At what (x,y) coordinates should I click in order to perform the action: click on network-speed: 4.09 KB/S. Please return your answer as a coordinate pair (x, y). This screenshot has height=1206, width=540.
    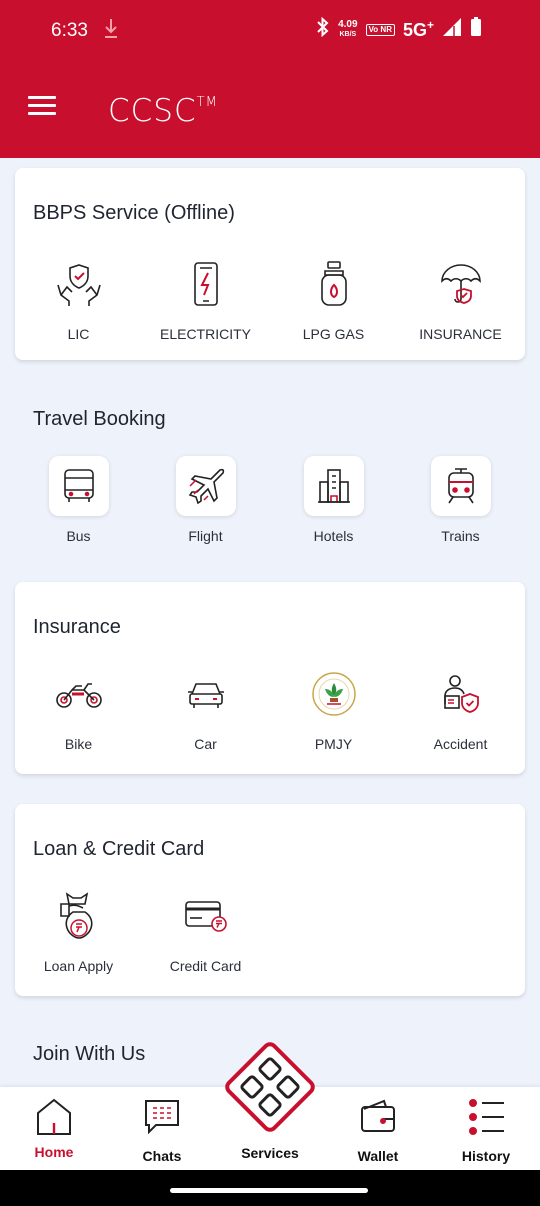
    Looking at the image, I should click on (348, 28).